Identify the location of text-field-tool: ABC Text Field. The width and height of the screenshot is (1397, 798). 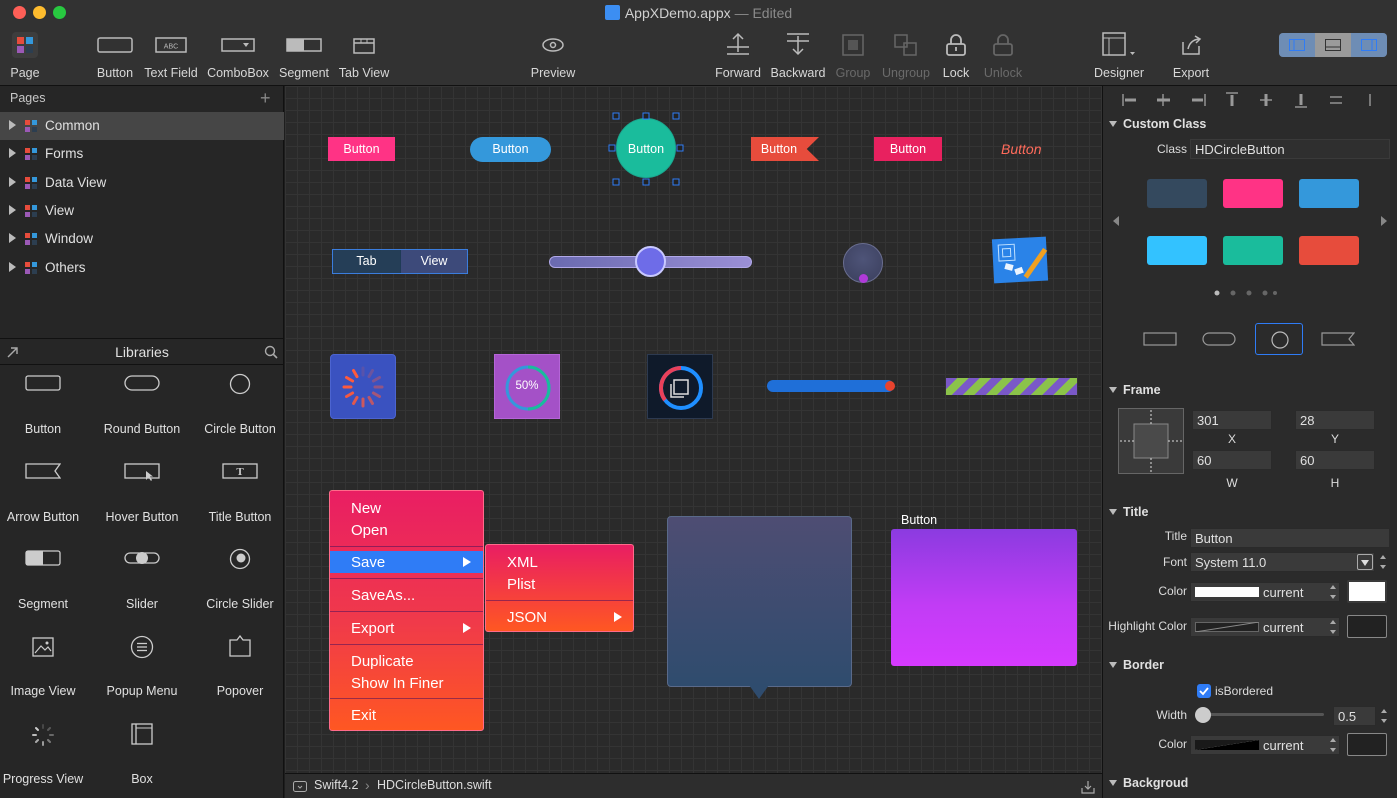
(171, 56).